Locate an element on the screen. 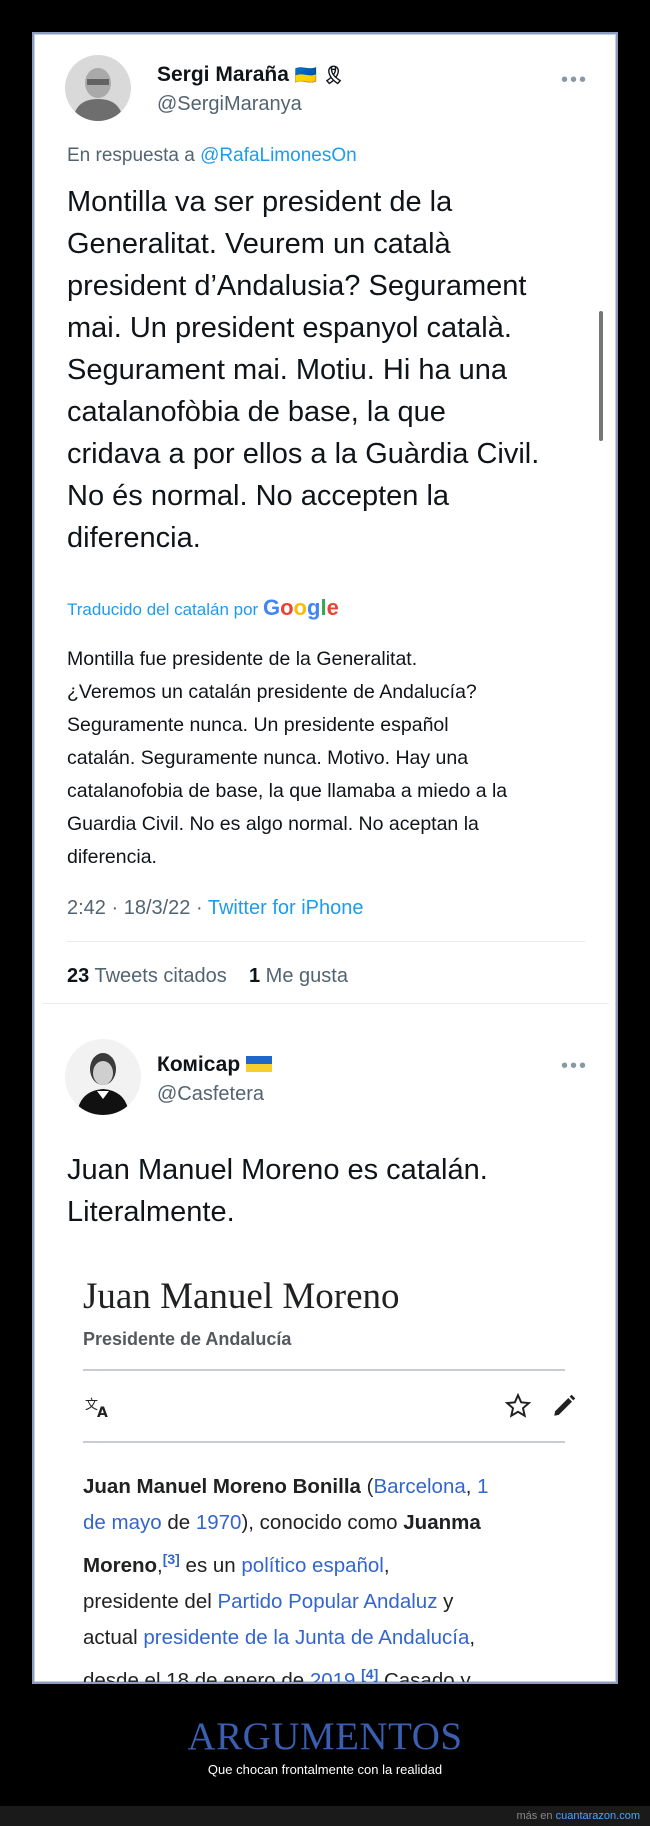 The height and width of the screenshot is (1826, 650). translation-line: Seguramente nunca. Un presidente español is located at coordinates (258, 725).